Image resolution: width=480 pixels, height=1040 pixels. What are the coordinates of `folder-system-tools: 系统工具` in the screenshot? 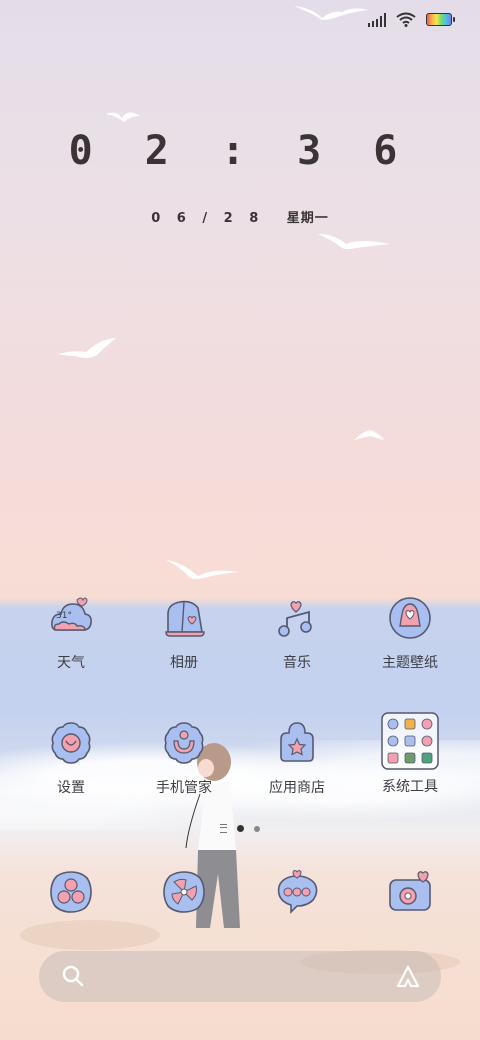 It's located at (410, 754).